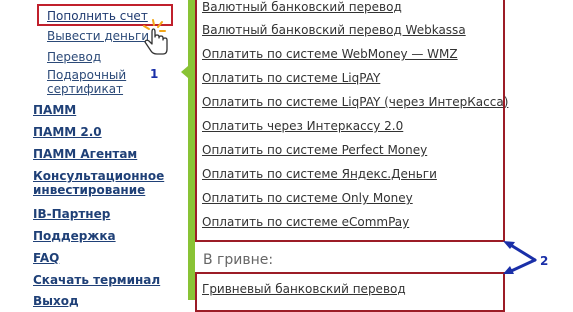  I want to click on sidebar-item-transfer: Перевод, so click(74, 57).